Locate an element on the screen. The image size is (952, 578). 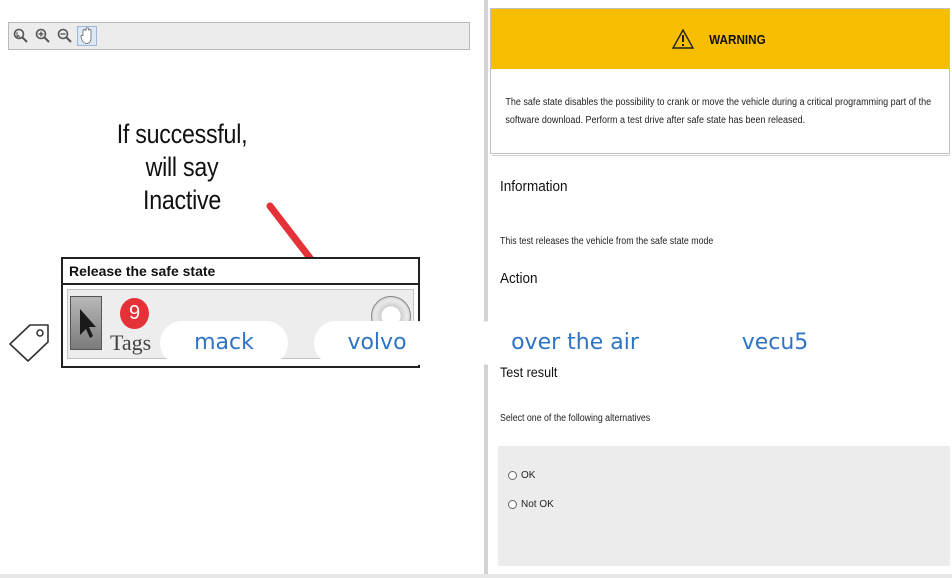
test-result-prompt: Select one of the following alternatives is located at coordinates (575, 418).